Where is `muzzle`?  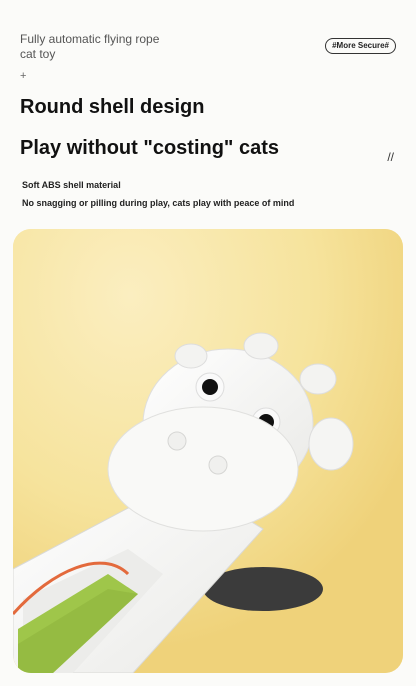 muzzle is located at coordinates (203, 469).